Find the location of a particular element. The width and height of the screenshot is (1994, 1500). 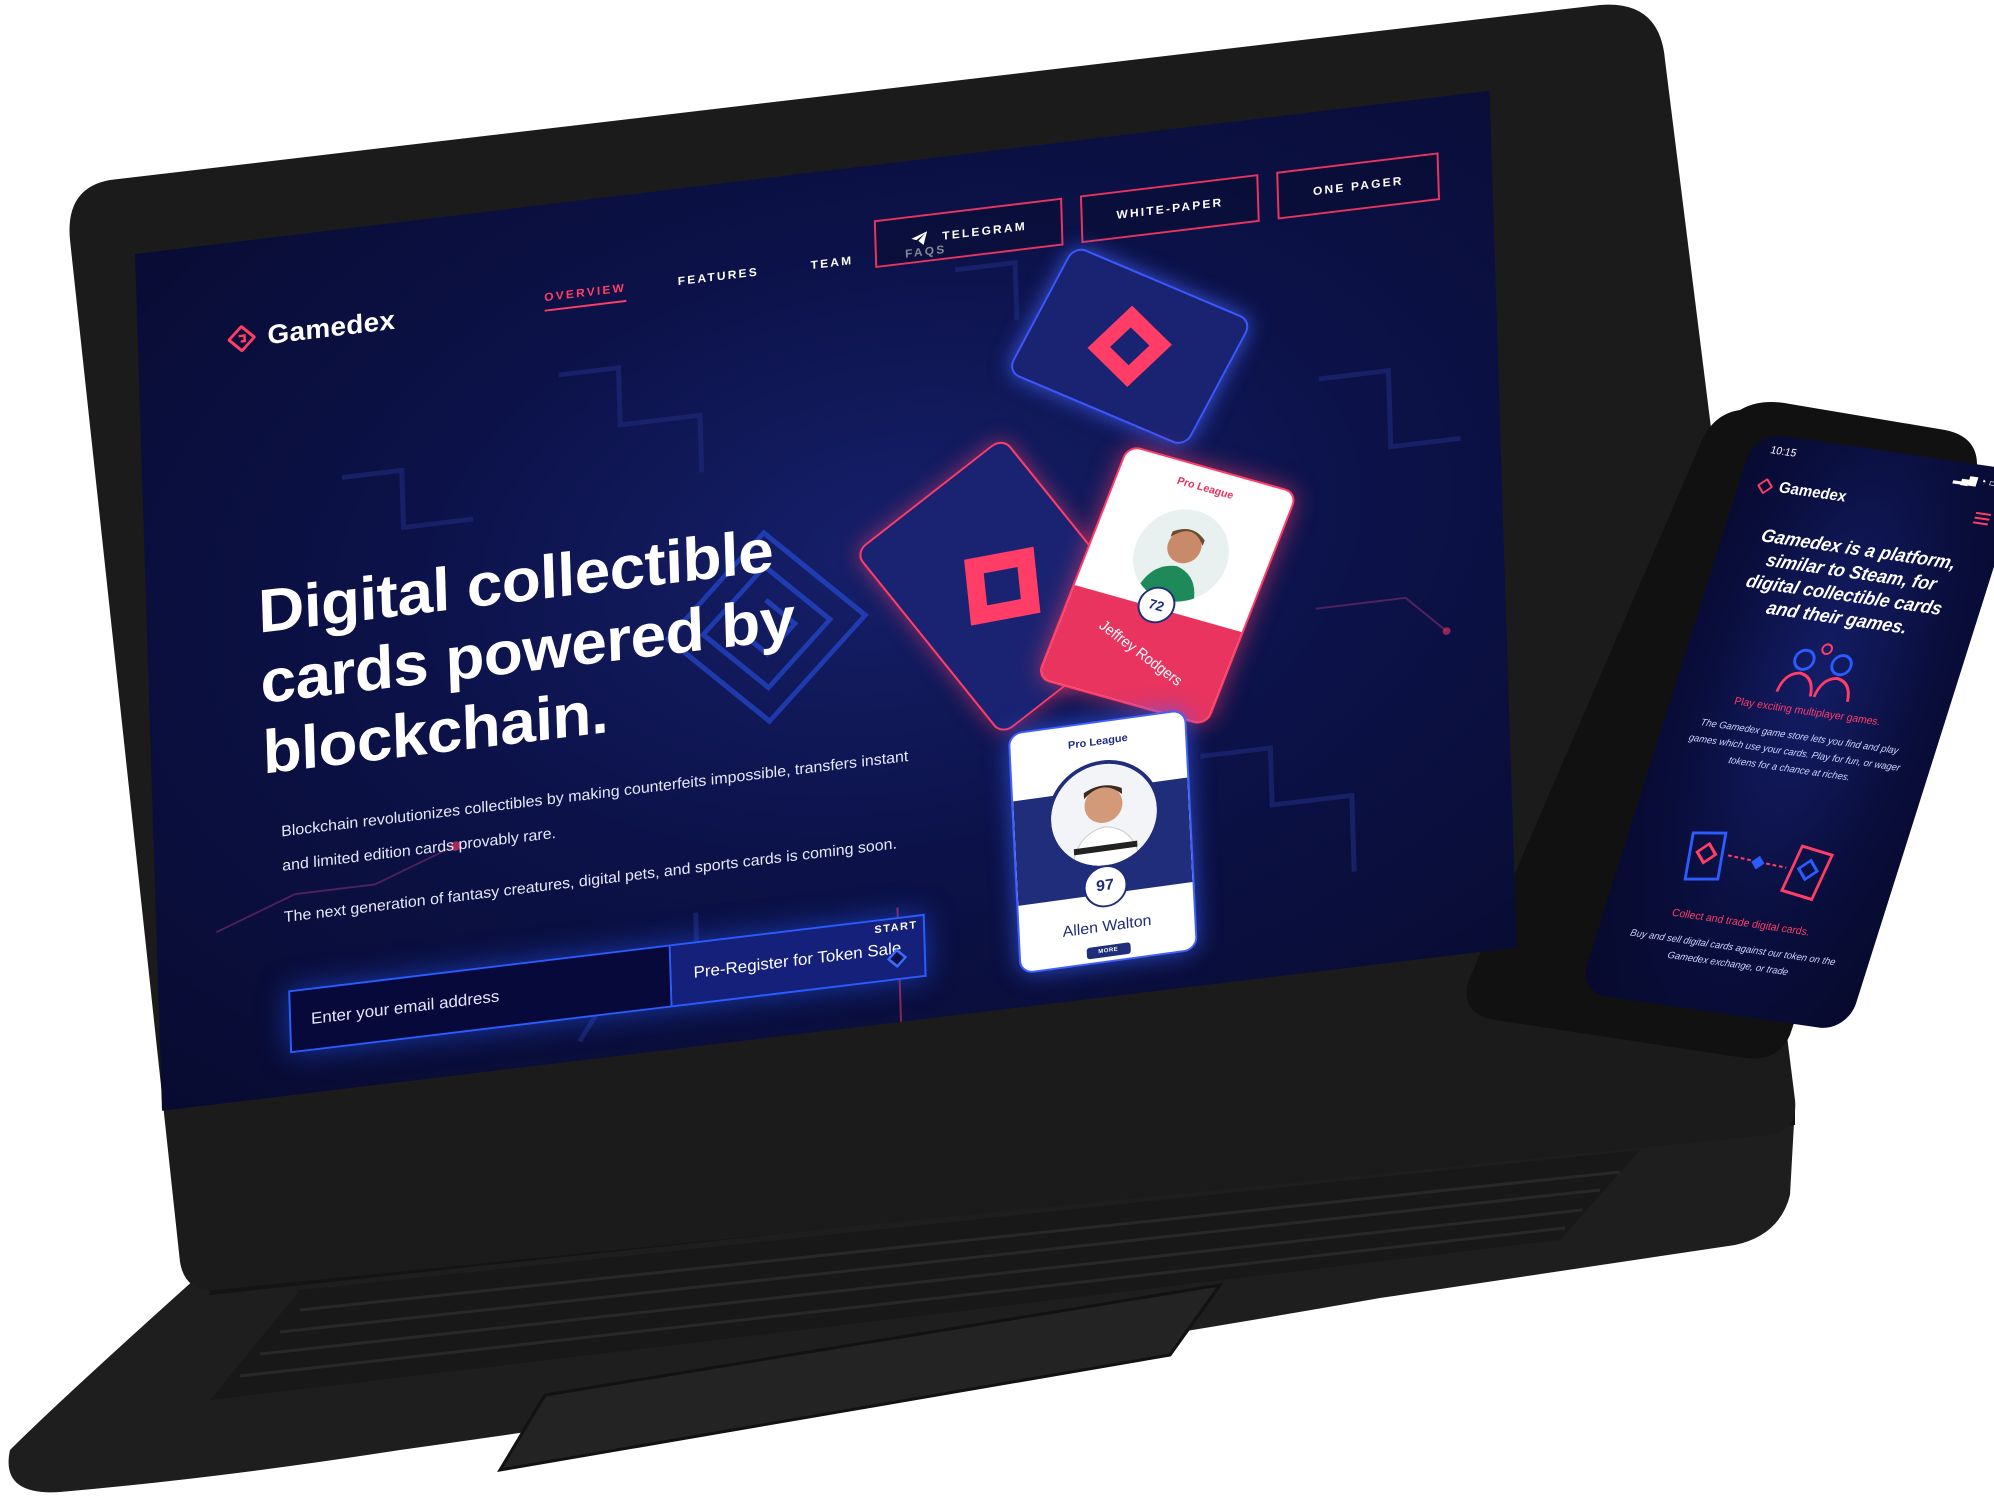

player-name: Allen Walton is located at coordinates (1107, 926).